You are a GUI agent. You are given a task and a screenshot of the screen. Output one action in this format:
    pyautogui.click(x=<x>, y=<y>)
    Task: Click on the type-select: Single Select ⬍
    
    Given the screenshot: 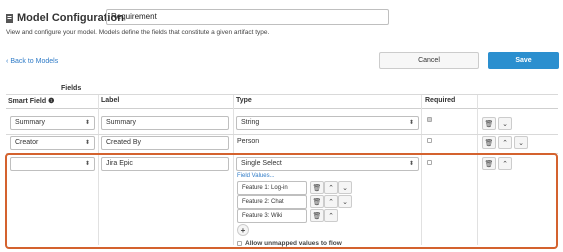 What is the action you would take?
    pyautogui.click(x=327, y=164)
    